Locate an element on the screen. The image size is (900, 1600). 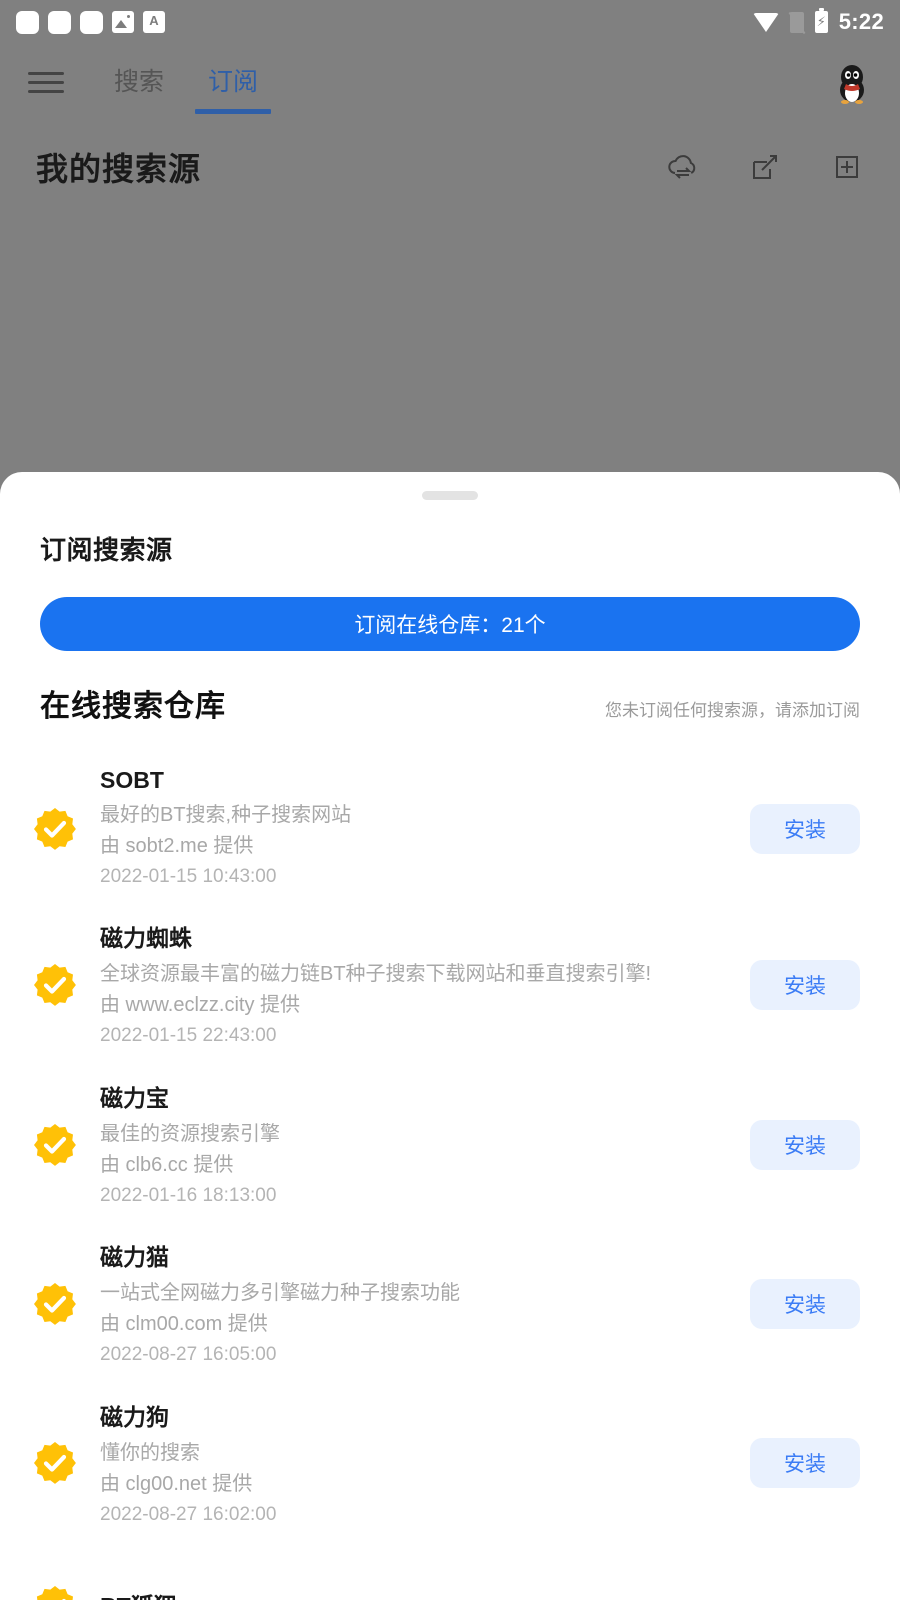
status-bar: A 5:22 is located at coordinates (450, 22).